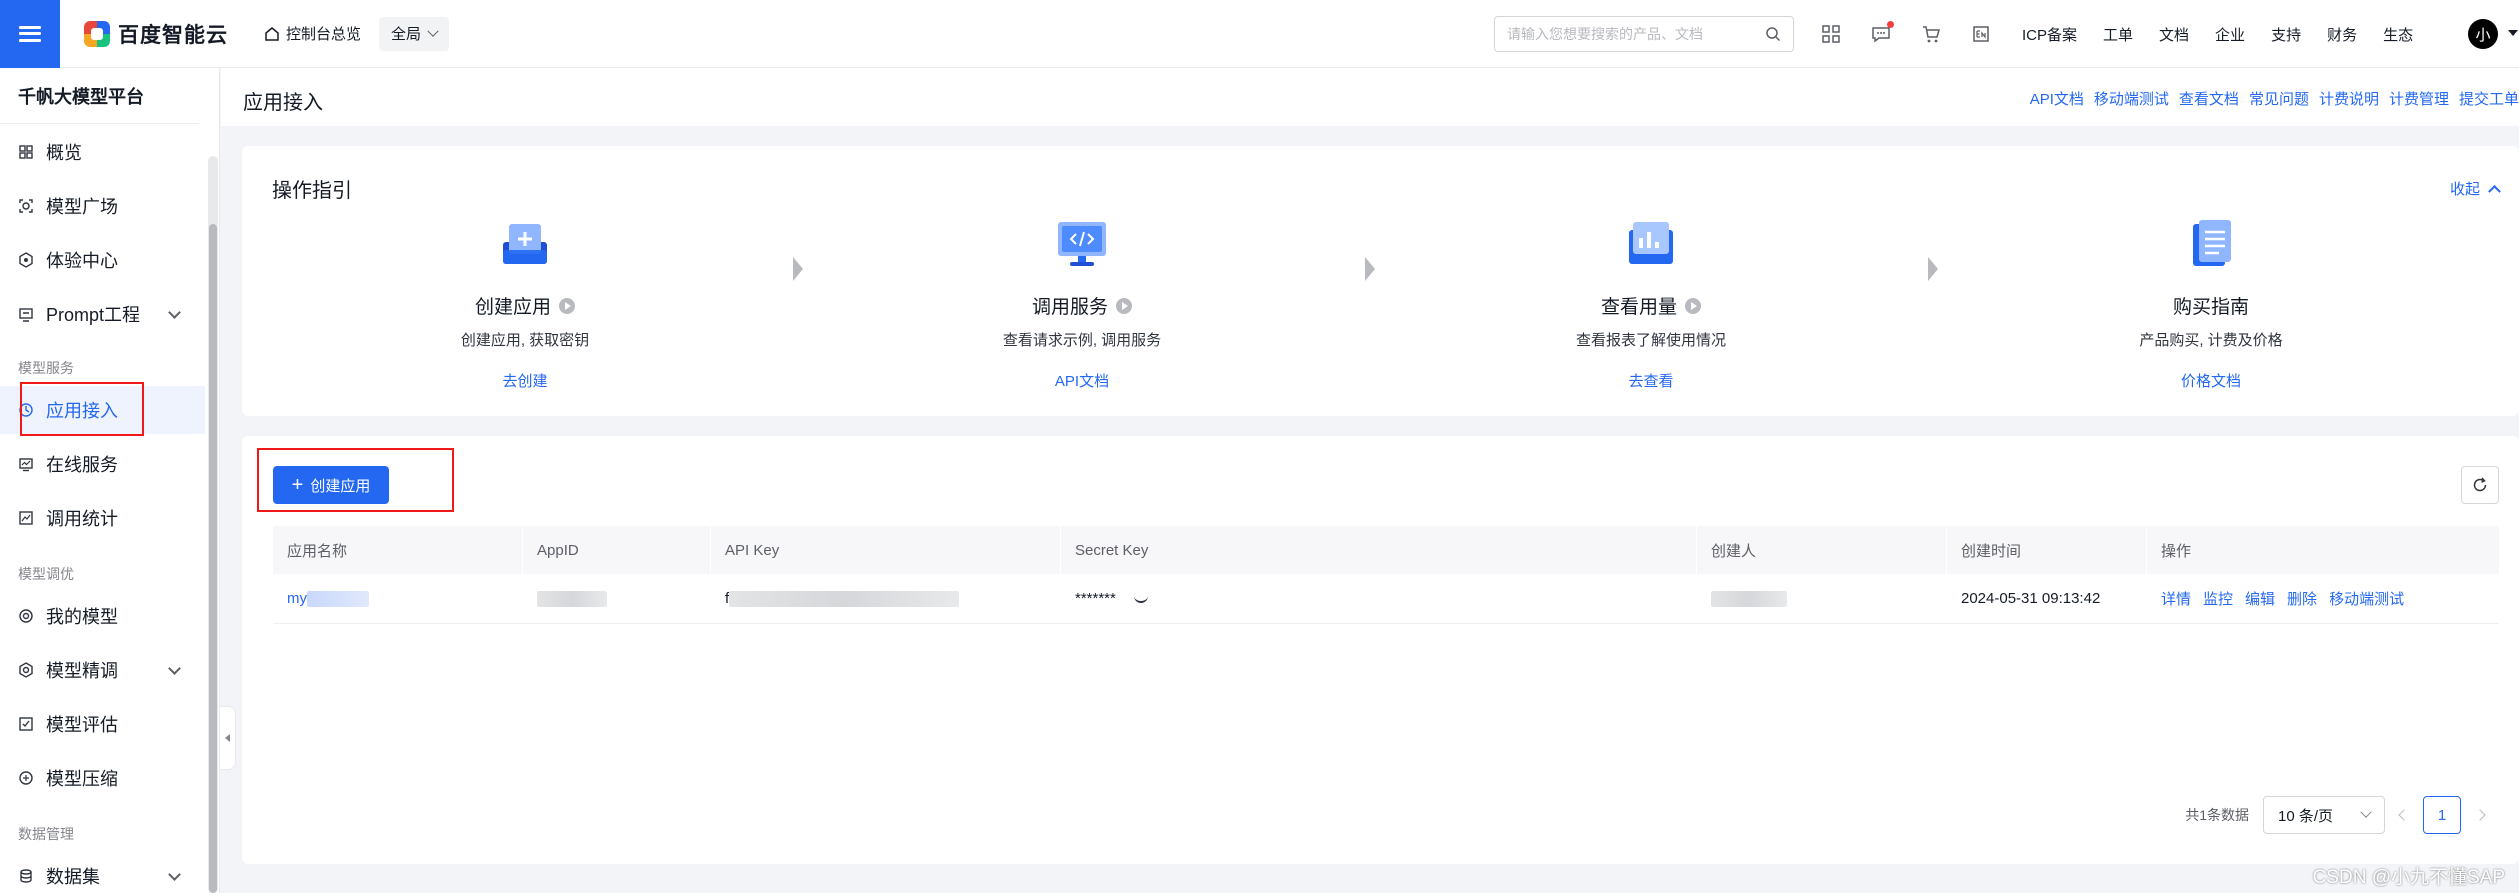 Image resolution: width=2519 pixels, height=893 pixels. What do you see at coordinates (2217, 815) in the screenshot?
I see `pagination-total: 共1条数据` at bounding box center [2217, 815].